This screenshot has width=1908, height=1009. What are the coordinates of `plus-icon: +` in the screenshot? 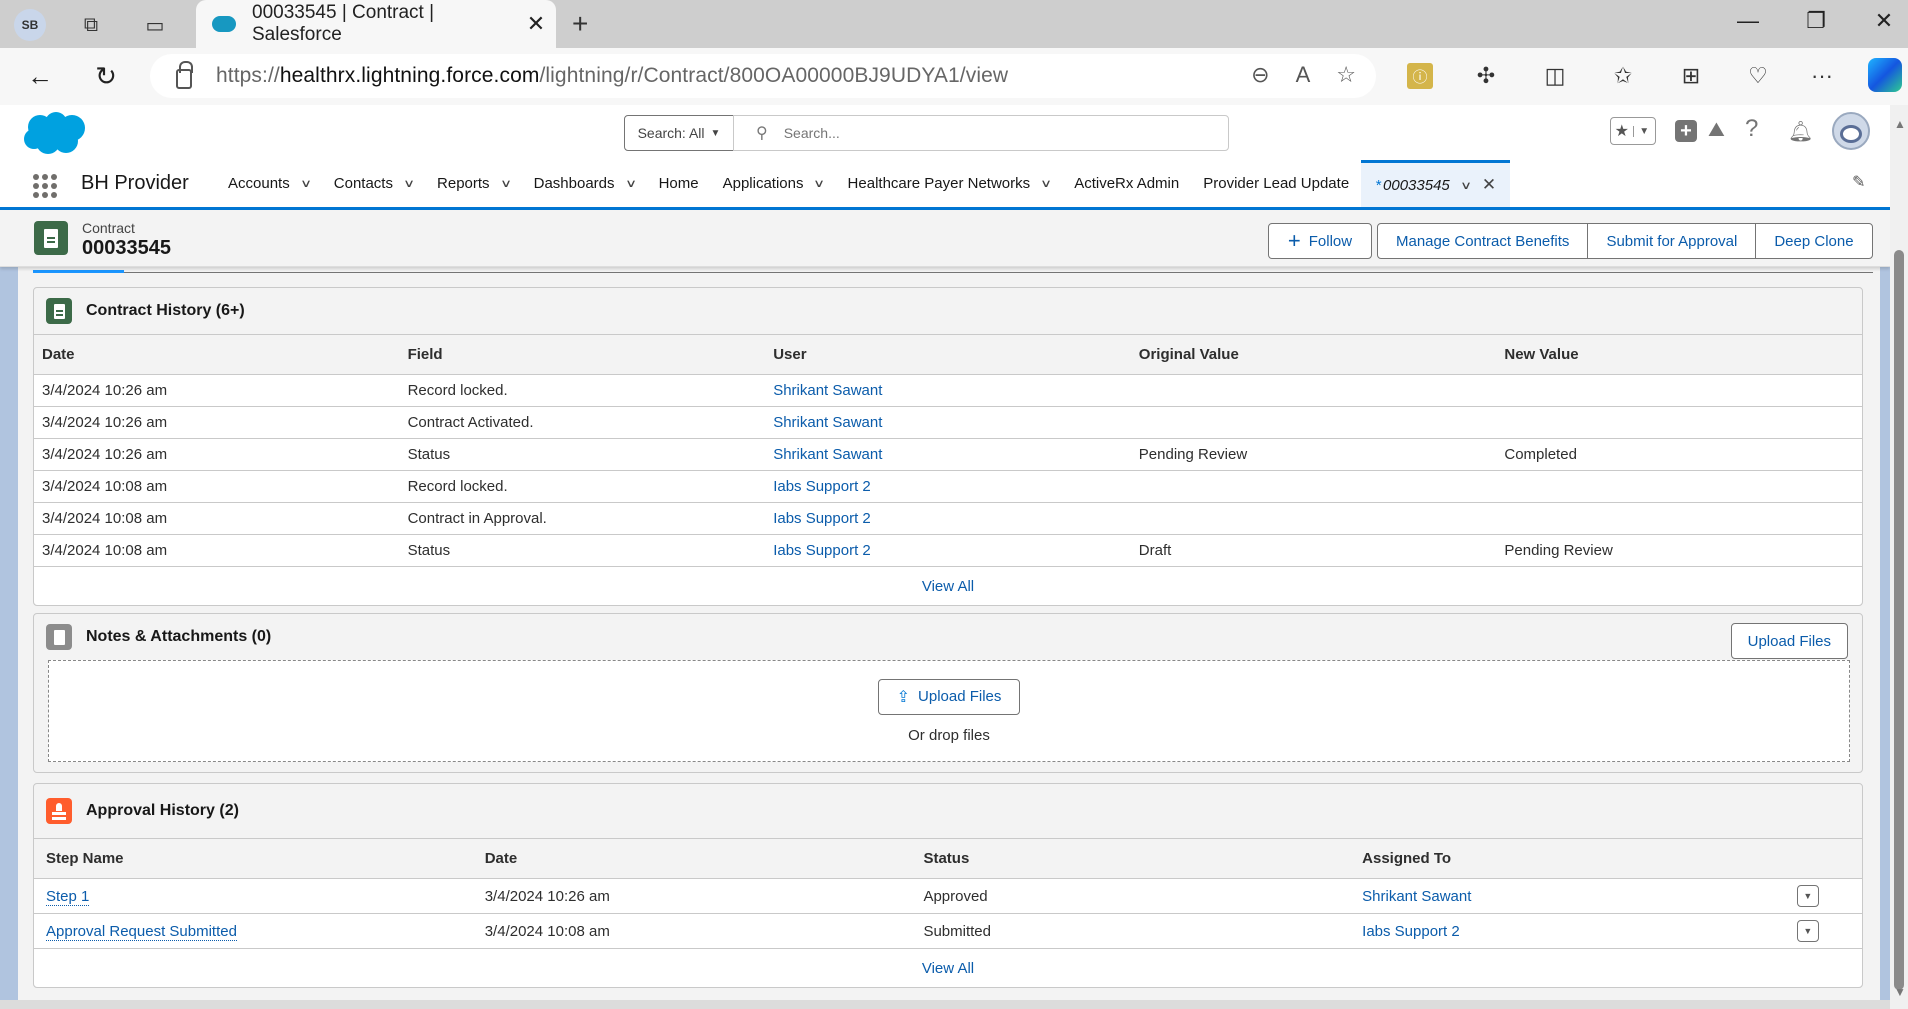 It's located at (1294, 240).